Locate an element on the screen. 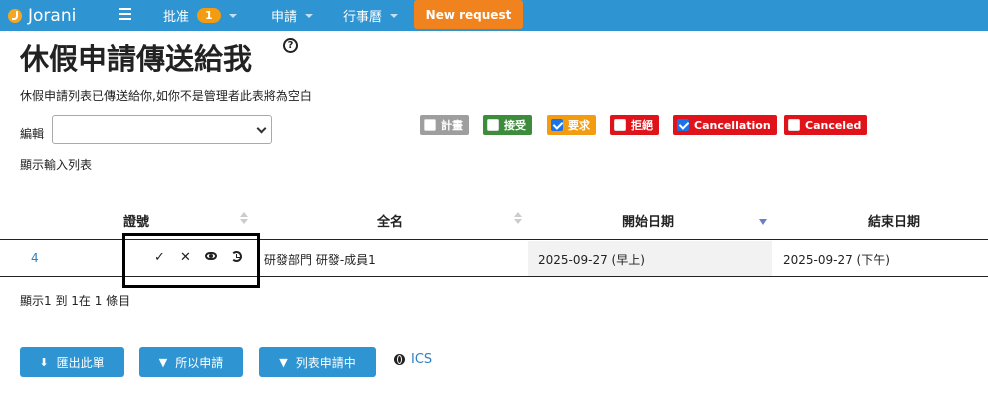 The width and height of the screenshot is (988, 401). globe-icon is located at coordinates (399, 359).